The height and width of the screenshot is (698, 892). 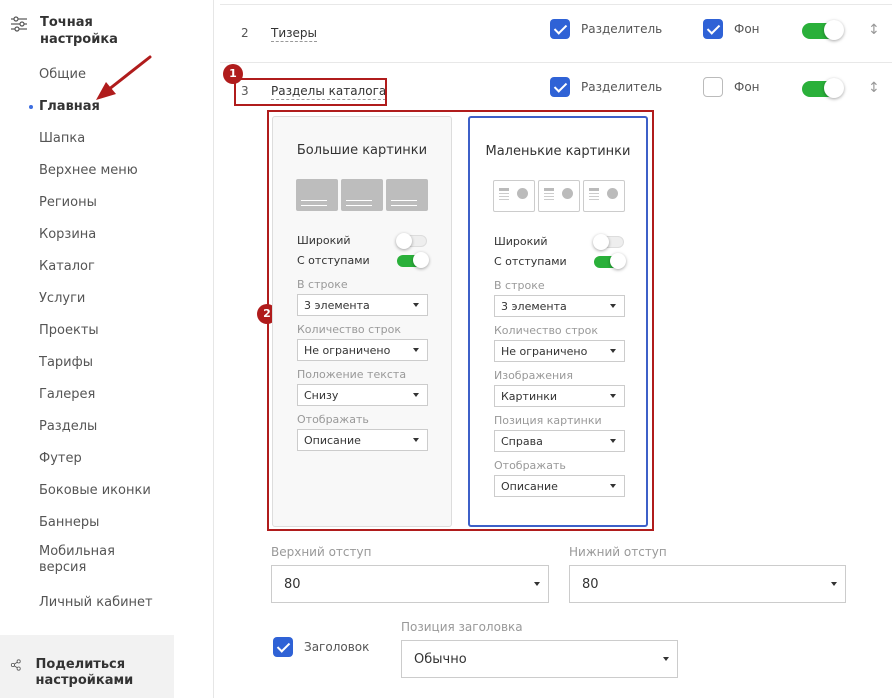 What do you see at coordinates (91, 112) in the screenshot?
I see `sidebar-item-main: Главная` at bounding box center [91, 112].